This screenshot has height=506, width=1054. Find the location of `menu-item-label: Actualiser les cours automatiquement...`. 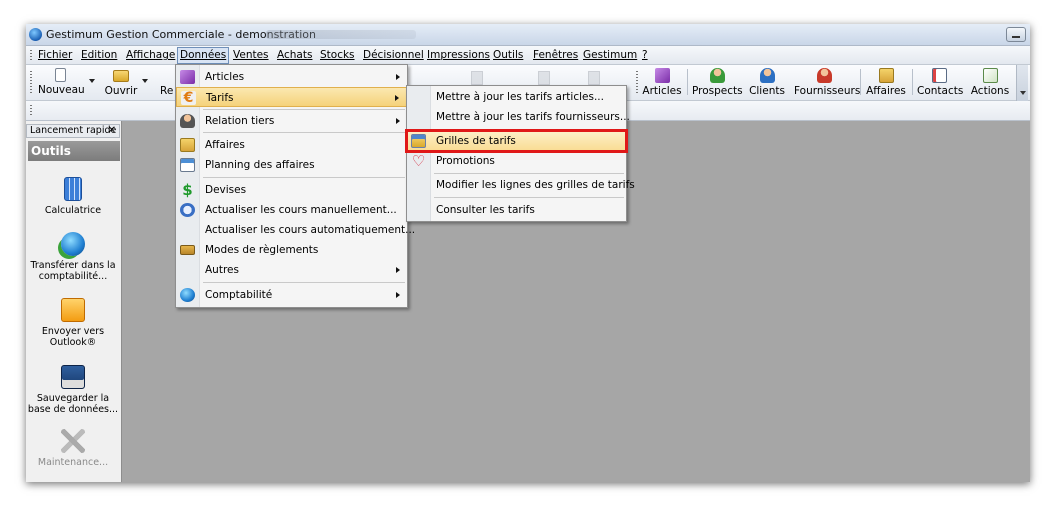

menu-item-label: Actualiser les cours automatiquement... is located at coordinates (310, 230).